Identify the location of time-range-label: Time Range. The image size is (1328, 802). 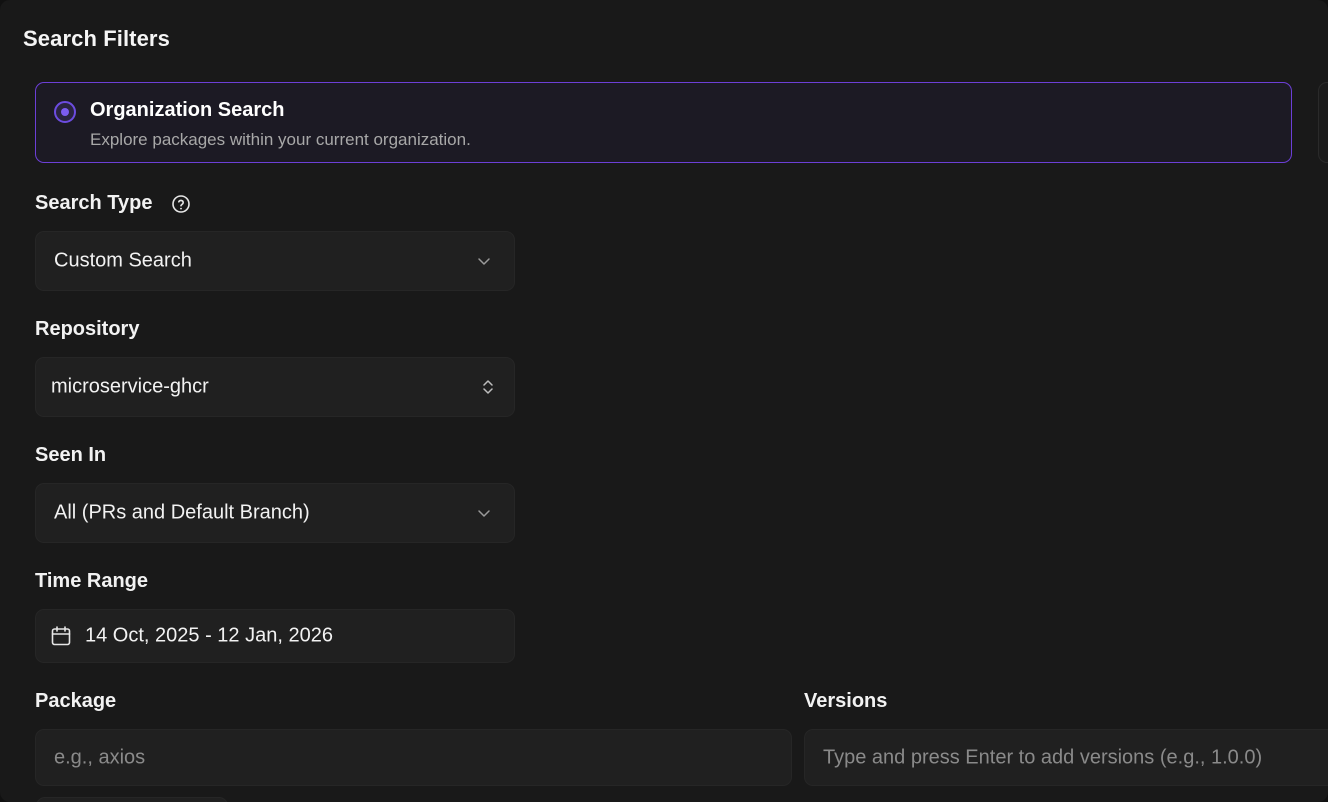
(91, 581).